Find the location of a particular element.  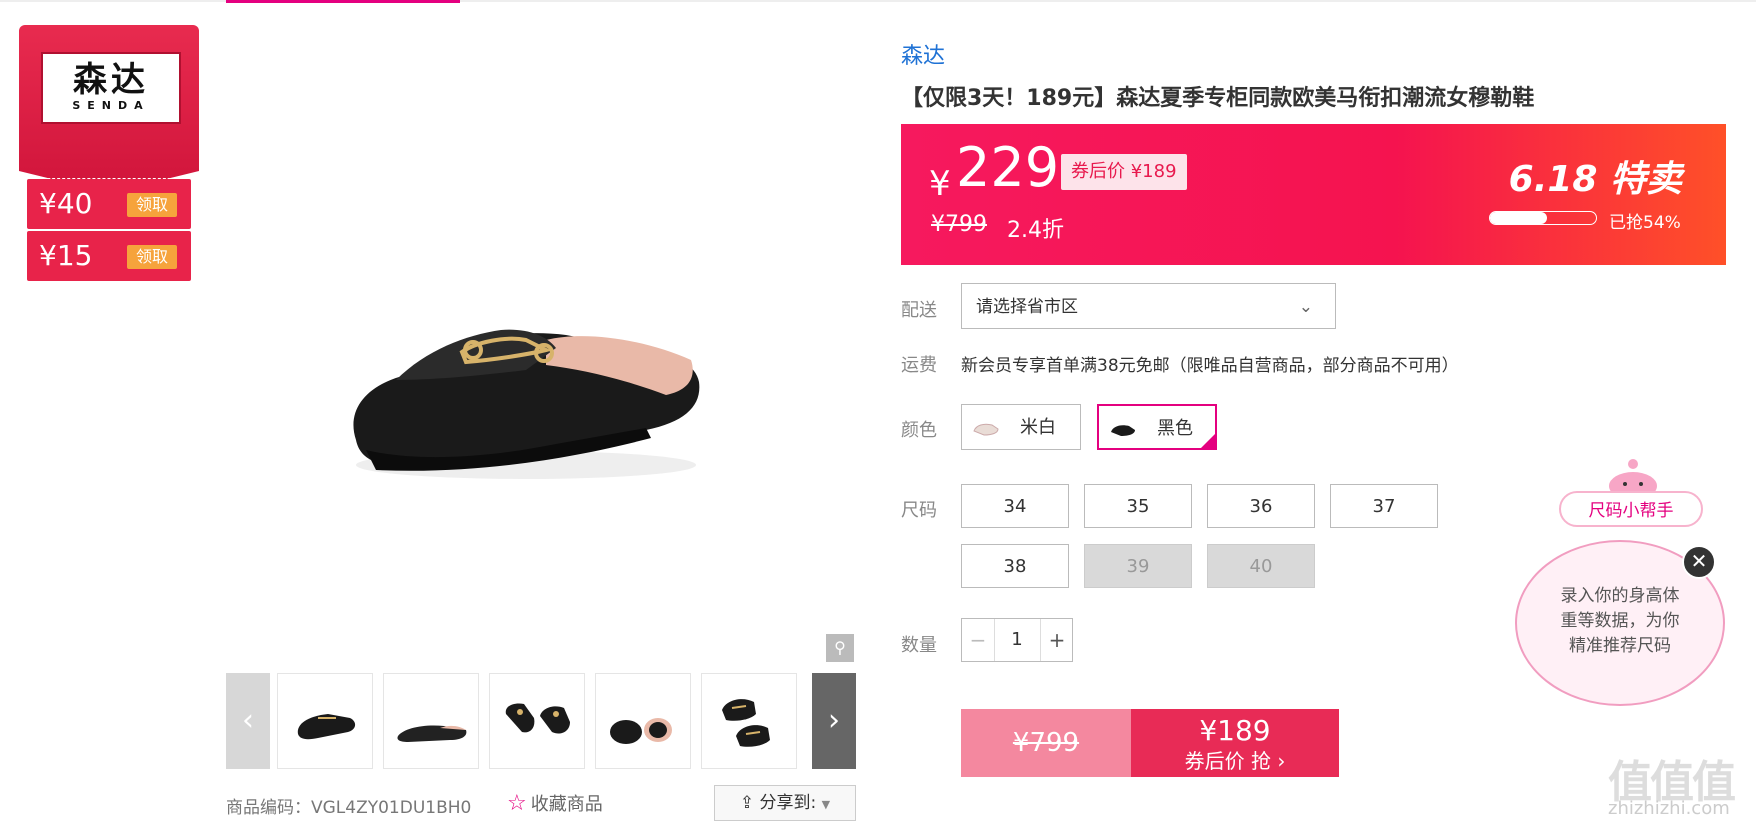

coupon-40: ¥40 领取 is located at coordinates (109, 204).